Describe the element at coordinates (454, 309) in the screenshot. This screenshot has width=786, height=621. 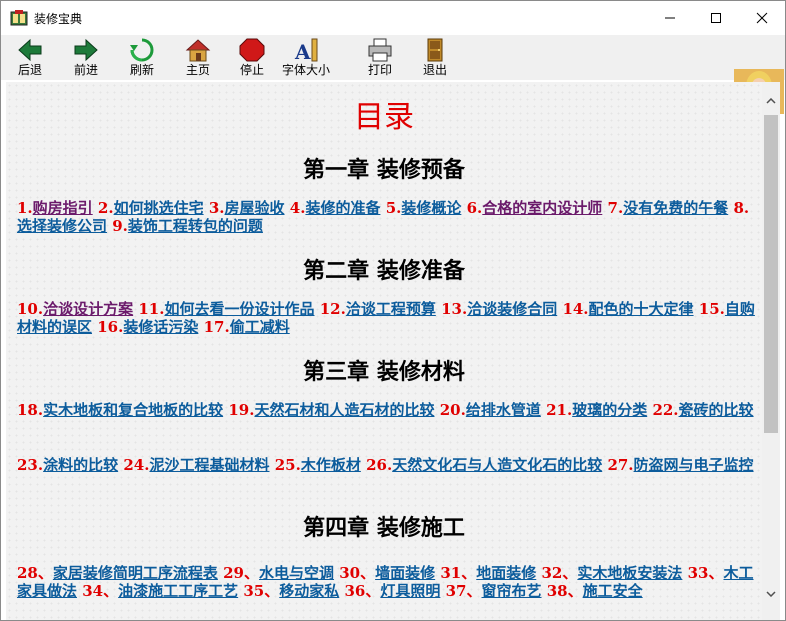
I see `list-item-number: 13.` at that location.